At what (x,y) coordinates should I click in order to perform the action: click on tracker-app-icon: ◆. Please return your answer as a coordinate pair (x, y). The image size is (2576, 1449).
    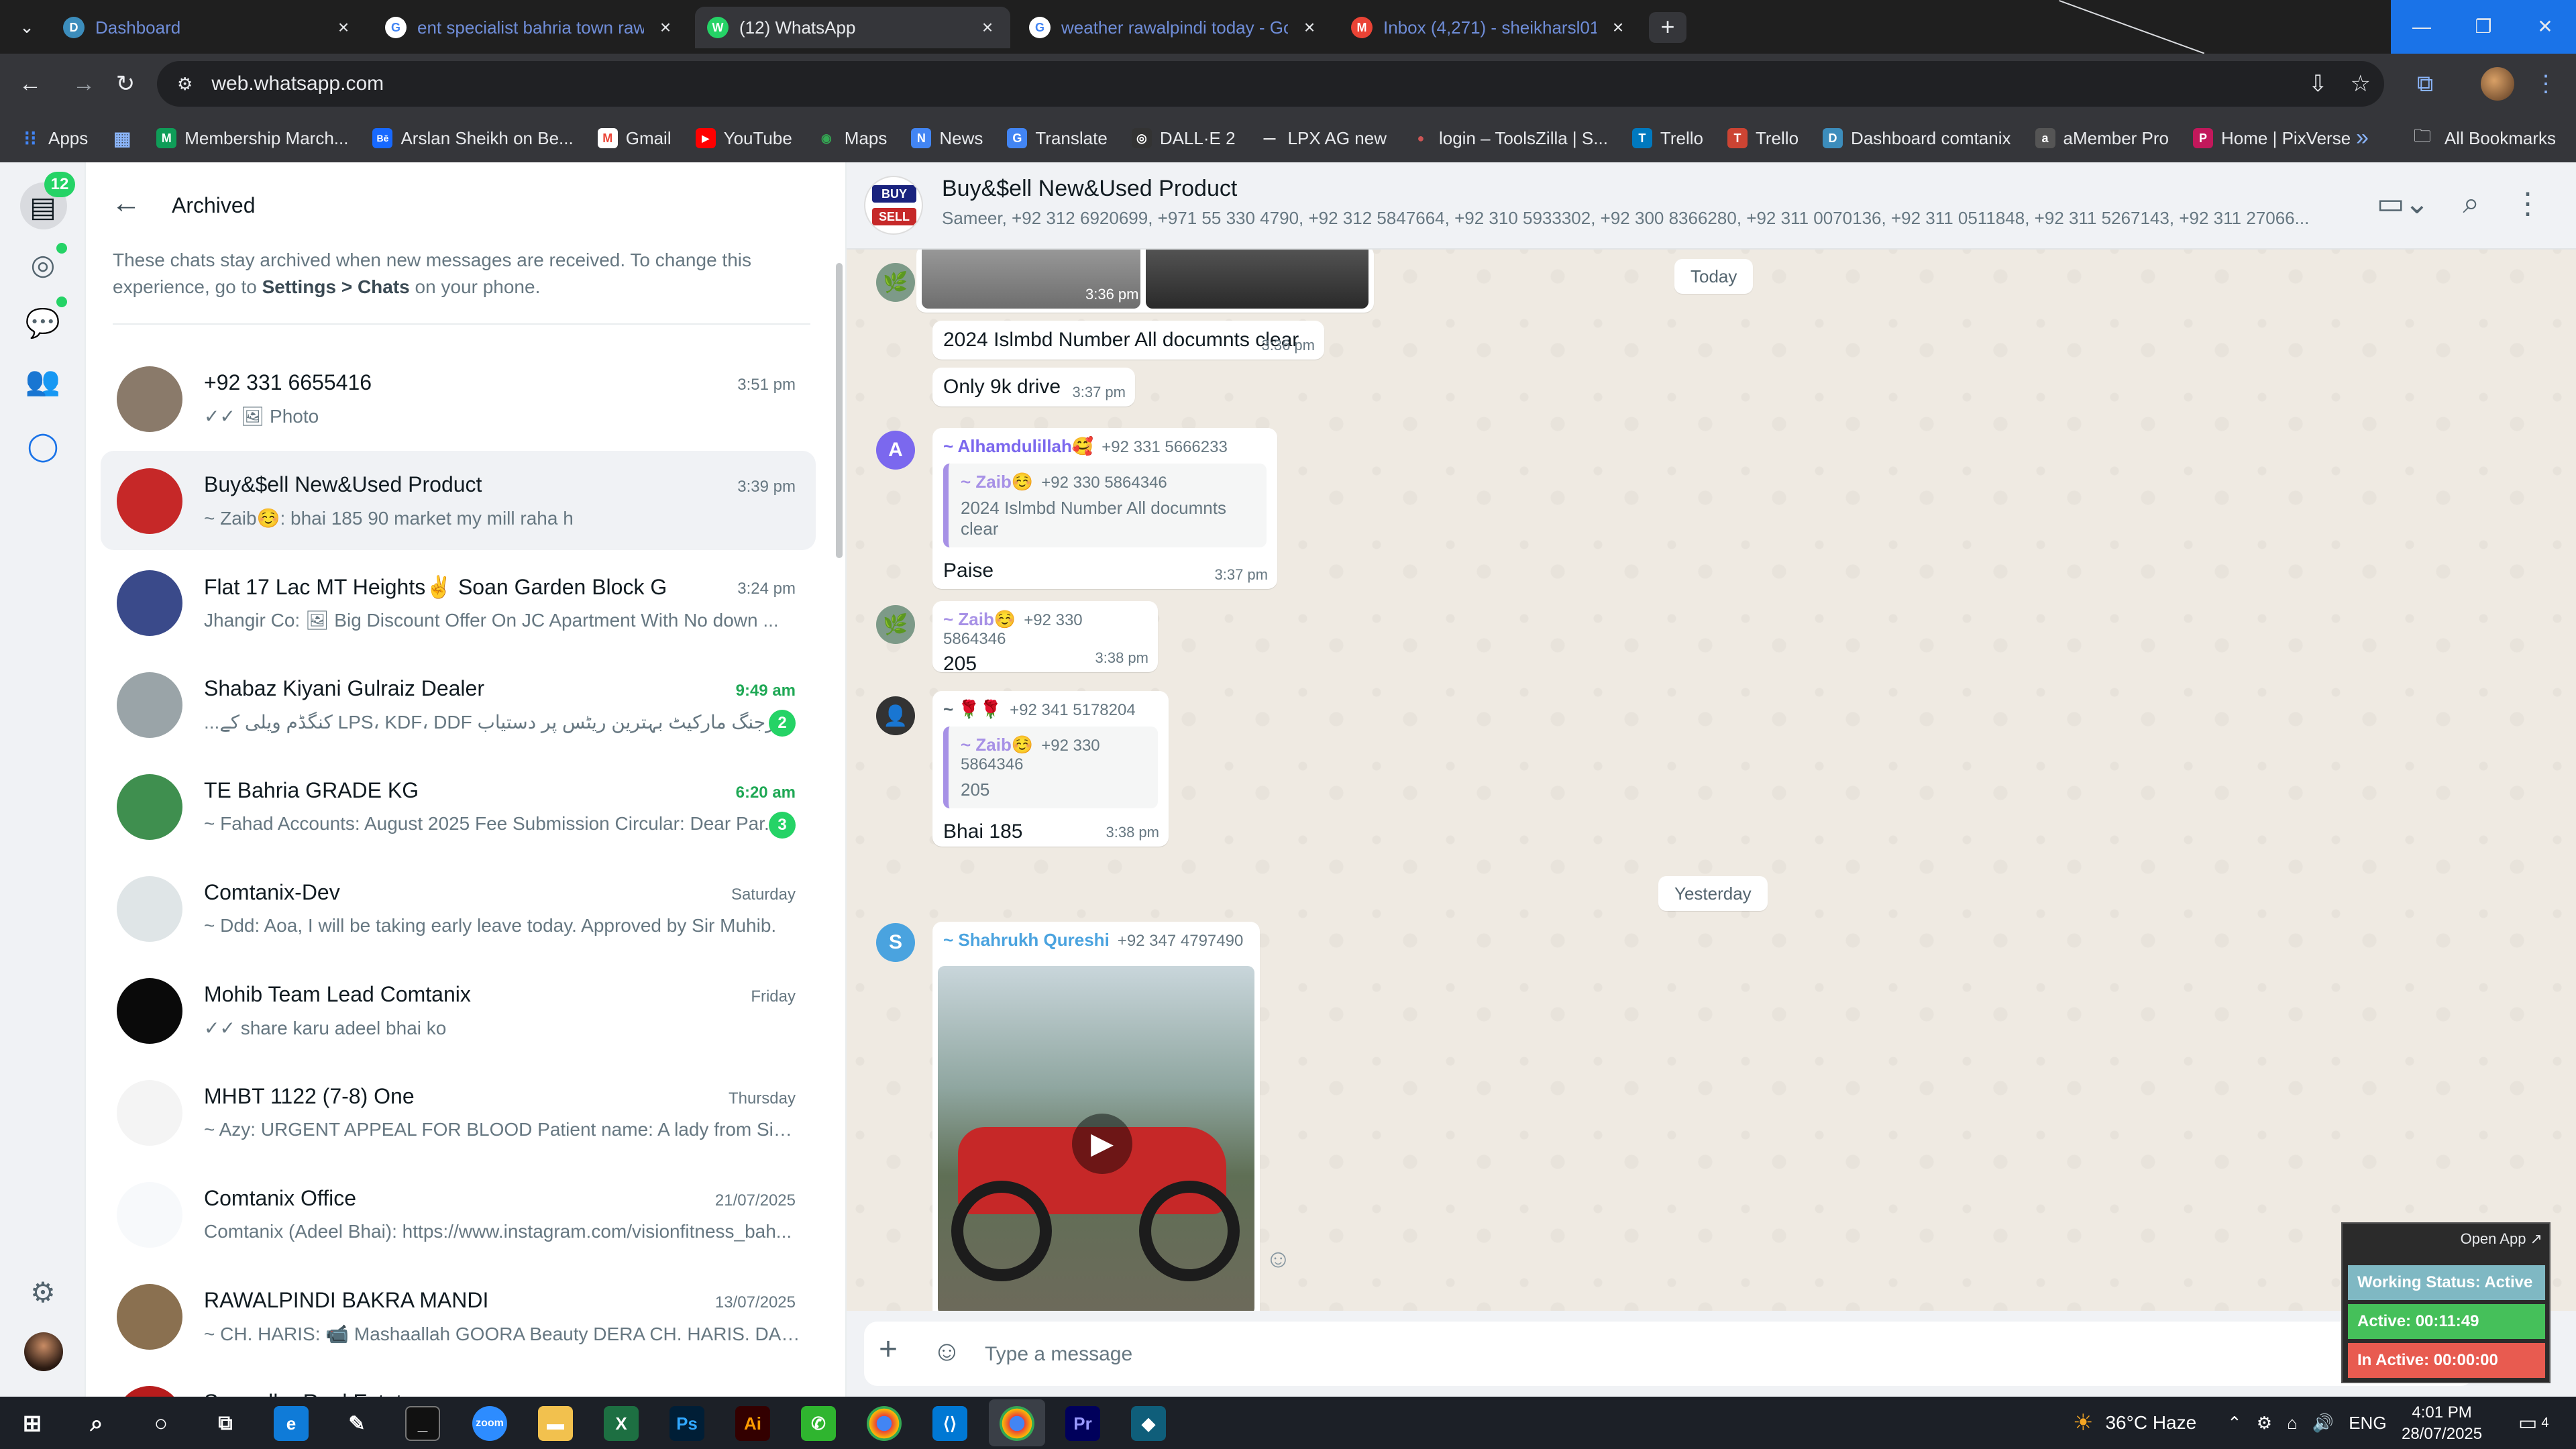
    Looking at the image, I should click on (1148, 1423).